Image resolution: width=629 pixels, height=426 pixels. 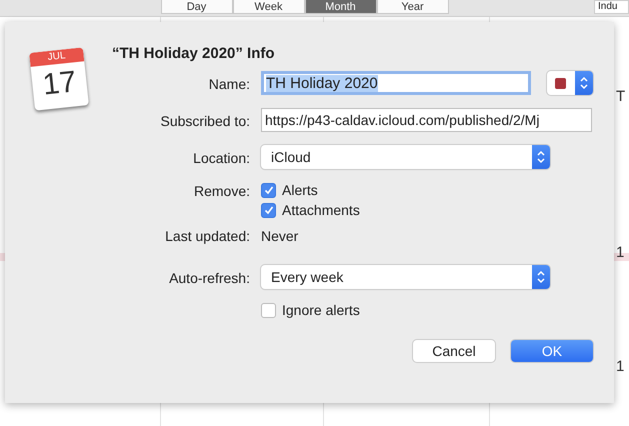 I want to click on checkbox-label: Alerts, so click(x=300, y=190).